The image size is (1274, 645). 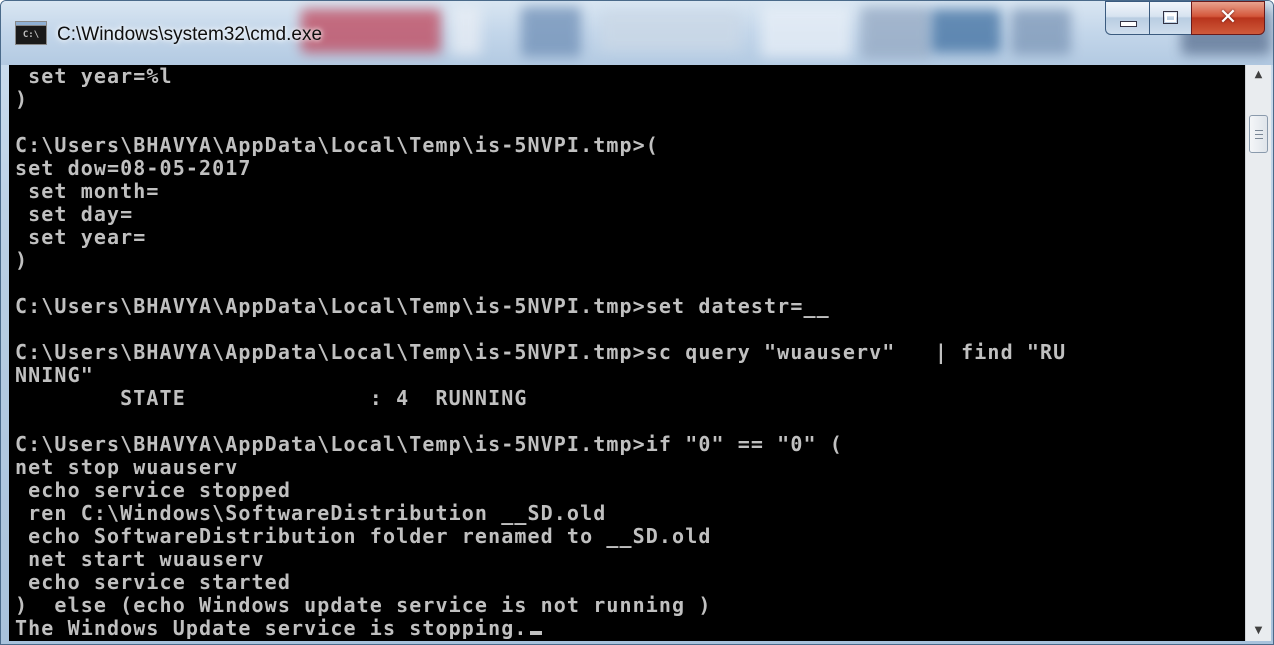 I want to click on console-line: echo service started, so click(x=153, y=582).